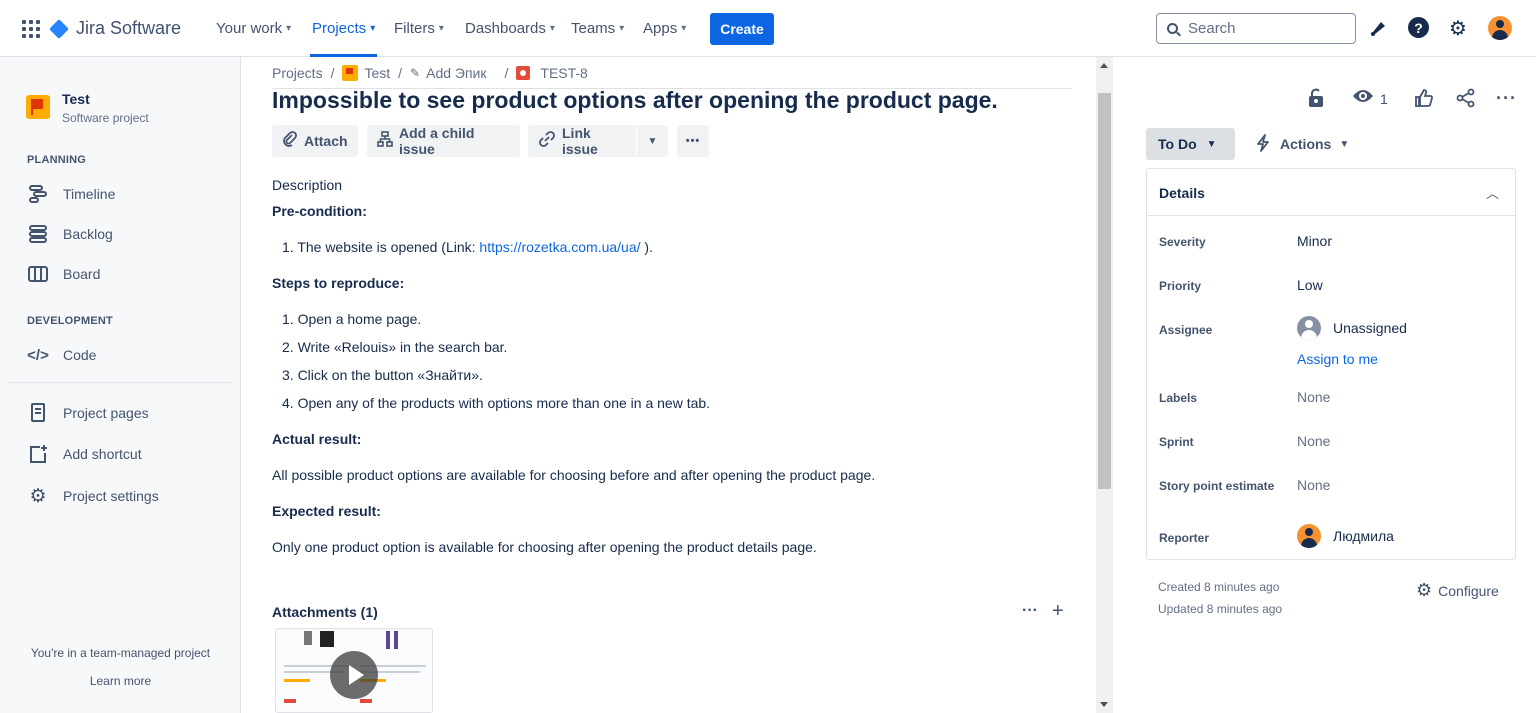  I want to click on sidebar-item-board: Board, so click(63, 274).